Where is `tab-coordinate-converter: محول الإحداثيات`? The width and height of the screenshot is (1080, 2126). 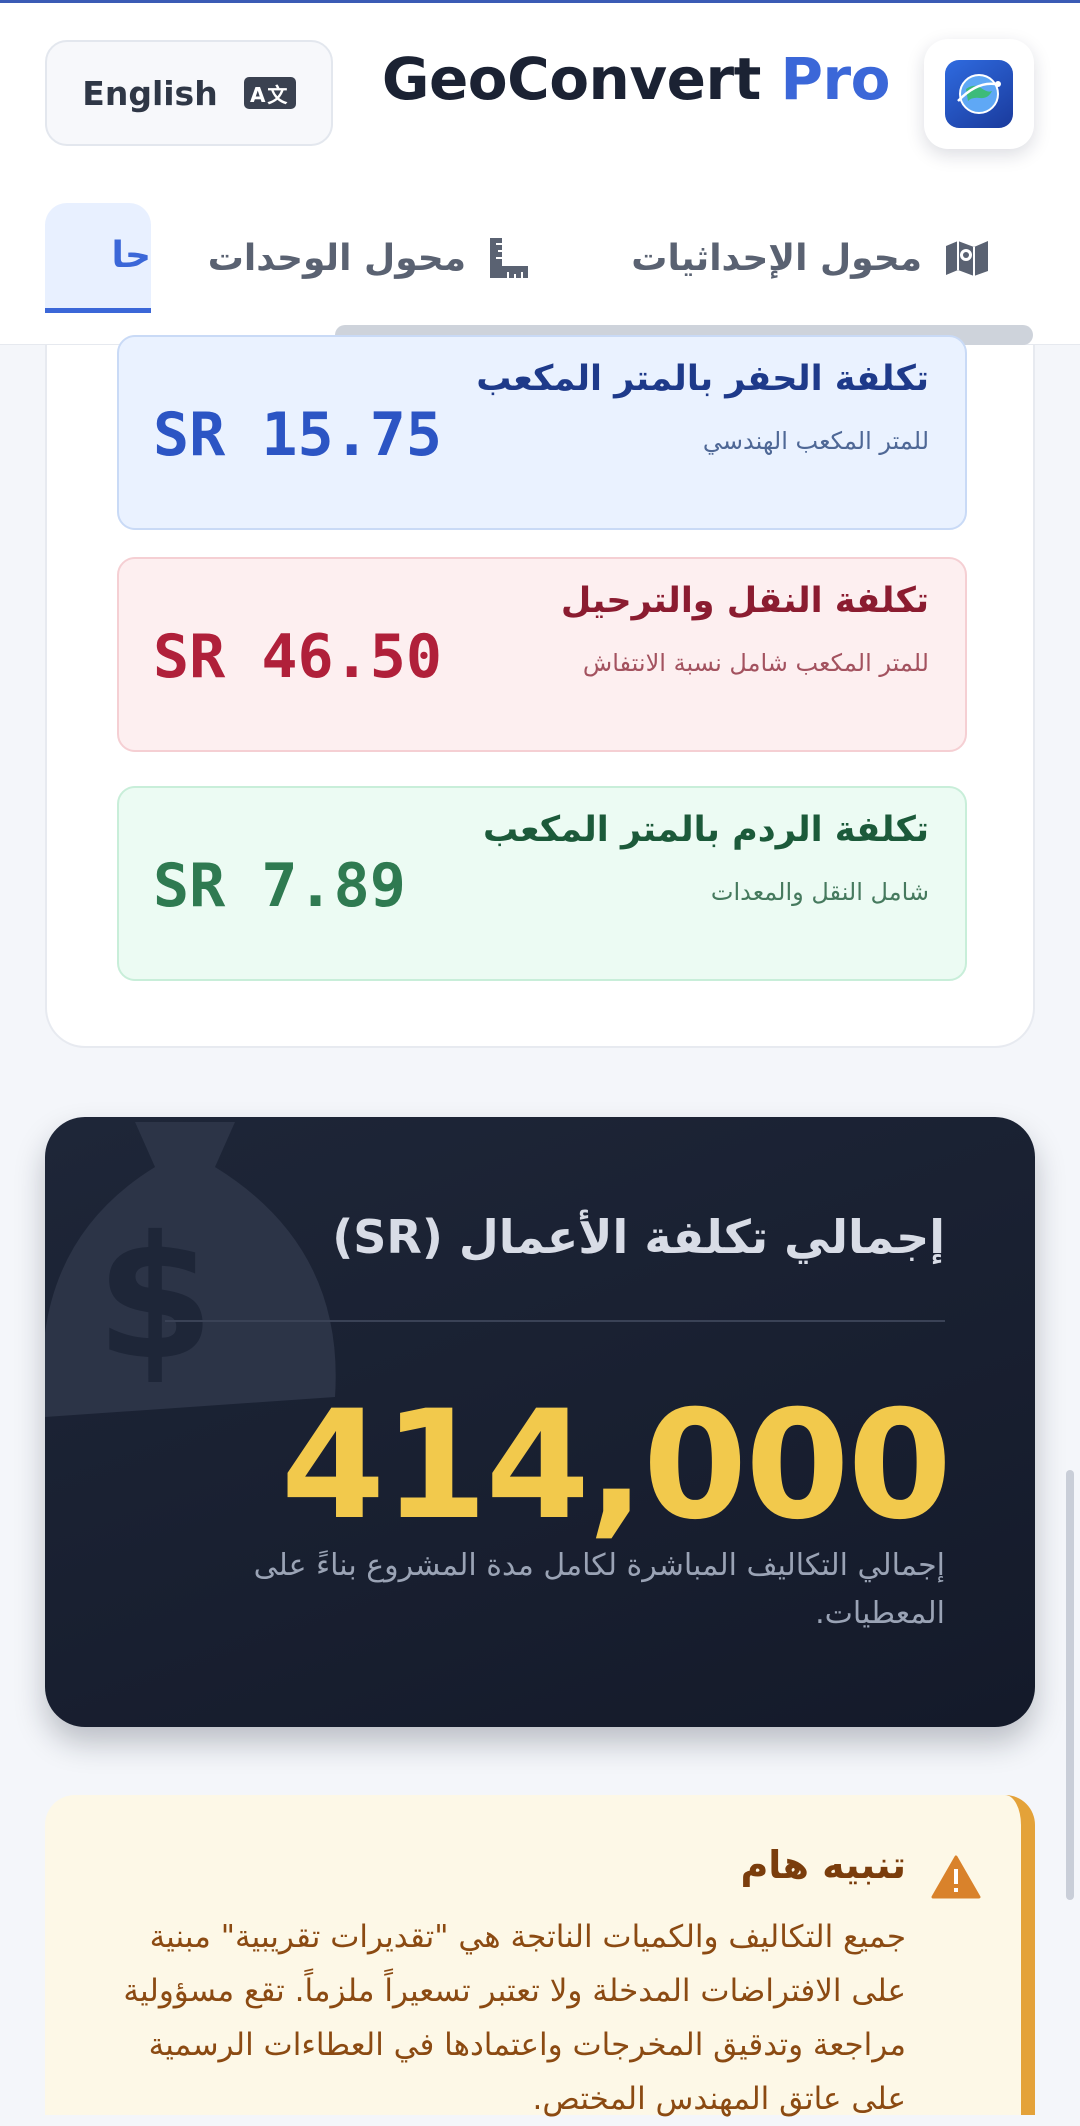
tab-coordinate-converter: محول الإحداثيات is located at coordinates (810, 258).